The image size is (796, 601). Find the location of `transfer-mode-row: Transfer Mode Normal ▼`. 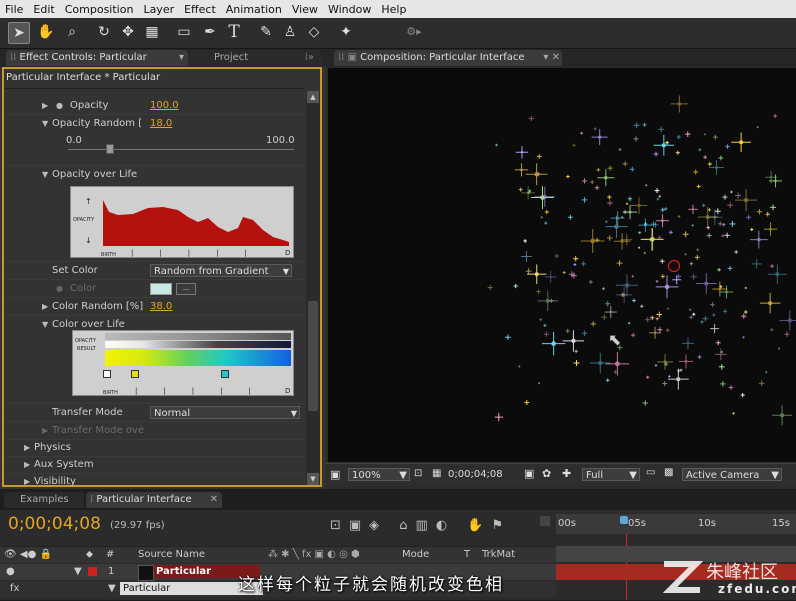

transfer-mode-row: Transfer Mode Normal ▼ is located at coordinates (154, 413).